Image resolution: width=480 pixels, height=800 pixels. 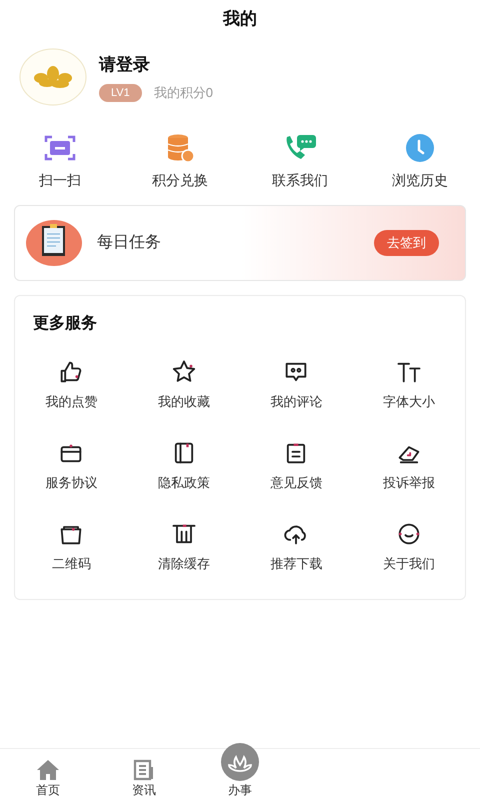 I want to click on avatar-icon, so click(x=53, y=77).